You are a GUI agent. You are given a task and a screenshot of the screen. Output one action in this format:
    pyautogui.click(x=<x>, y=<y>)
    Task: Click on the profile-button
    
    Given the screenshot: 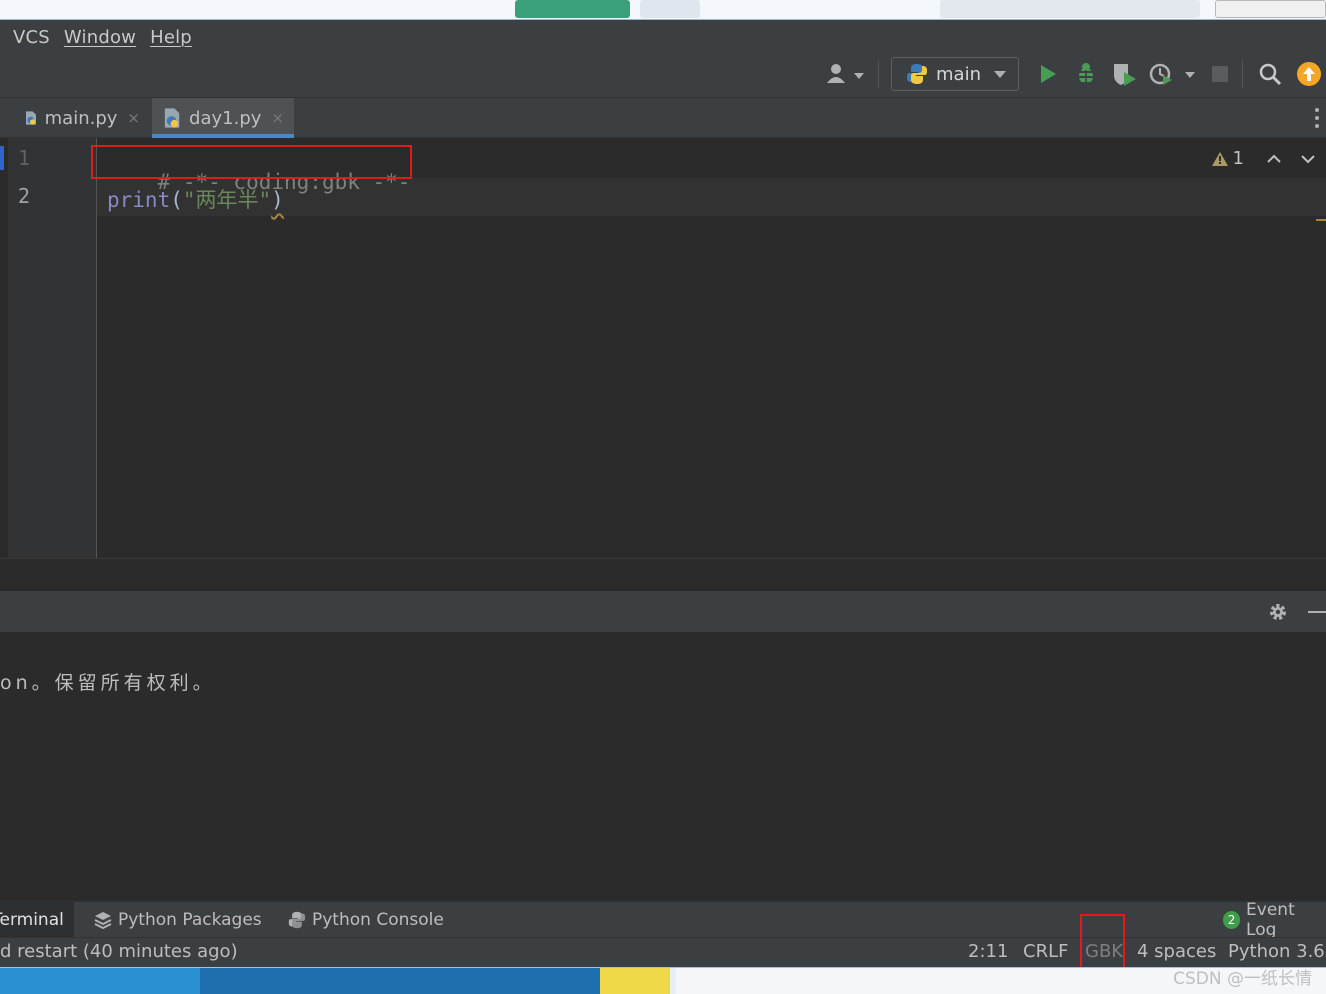 What is the action you would take?
    pyautogui.click(x=1173, y=74)
    